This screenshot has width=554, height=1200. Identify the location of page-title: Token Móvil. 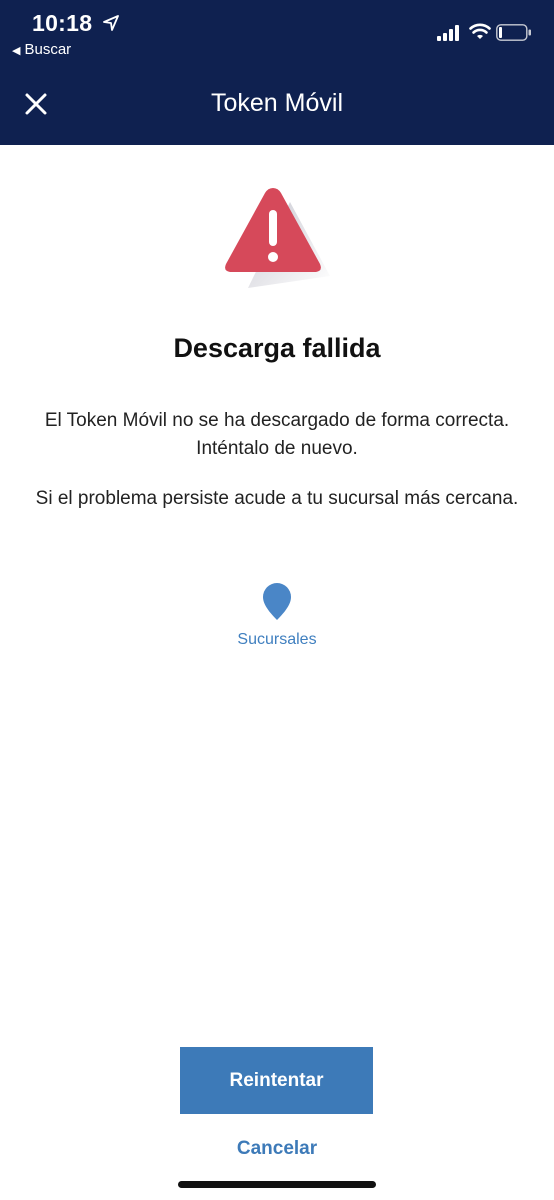
(277, 103).